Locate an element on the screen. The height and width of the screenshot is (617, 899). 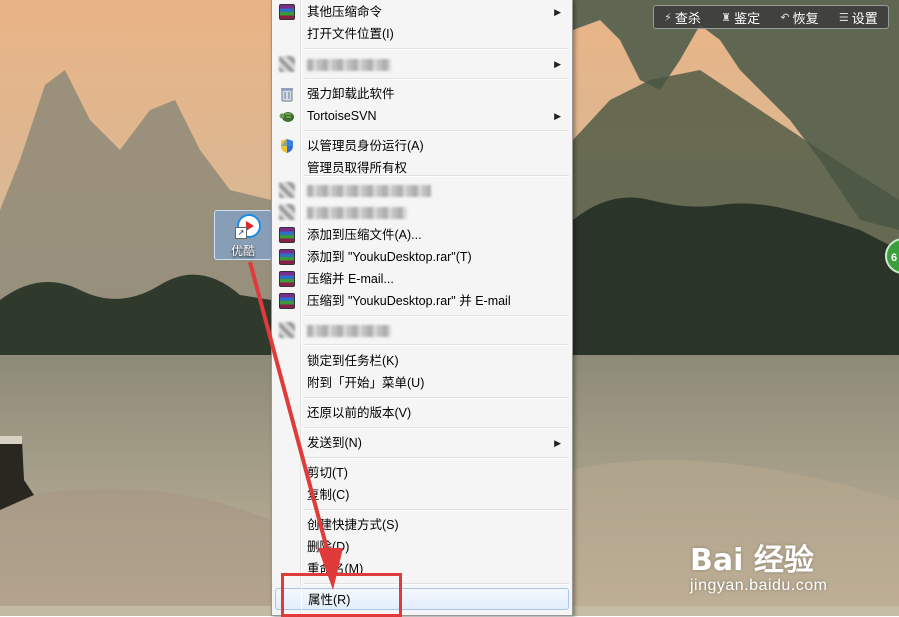
toolbar-settings-button: ☰ 设置 is located at coordinates (858, 17).